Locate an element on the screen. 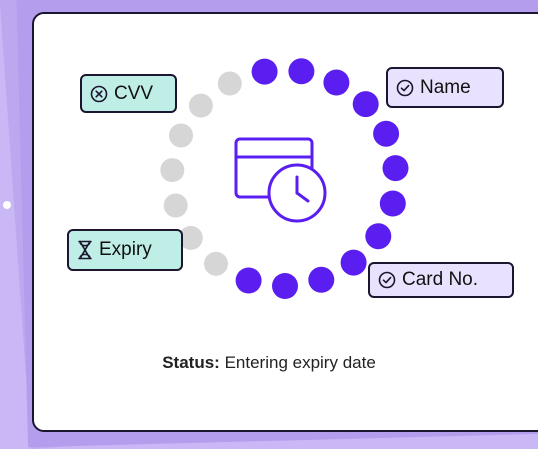 The image size is (538, 449). expiry-label: Expiry is located at coordinates (125, 249).